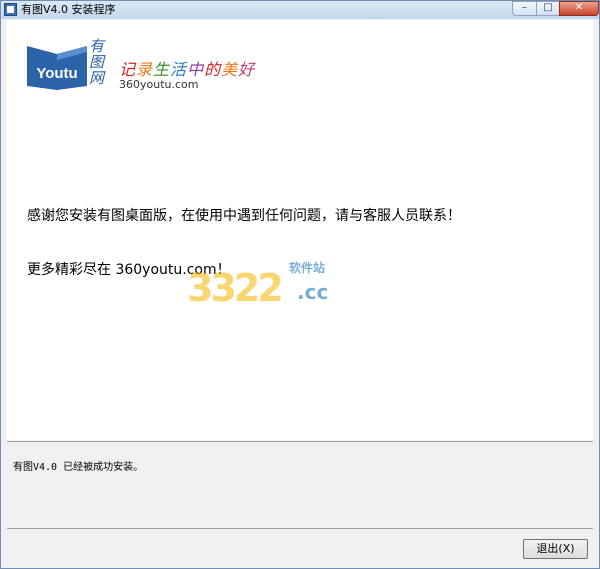 The height and width of the screenshot is (569, 600). I want to click on title-bar: 有图V4.0 安装程序 – □ ✕, so click(300, 10).